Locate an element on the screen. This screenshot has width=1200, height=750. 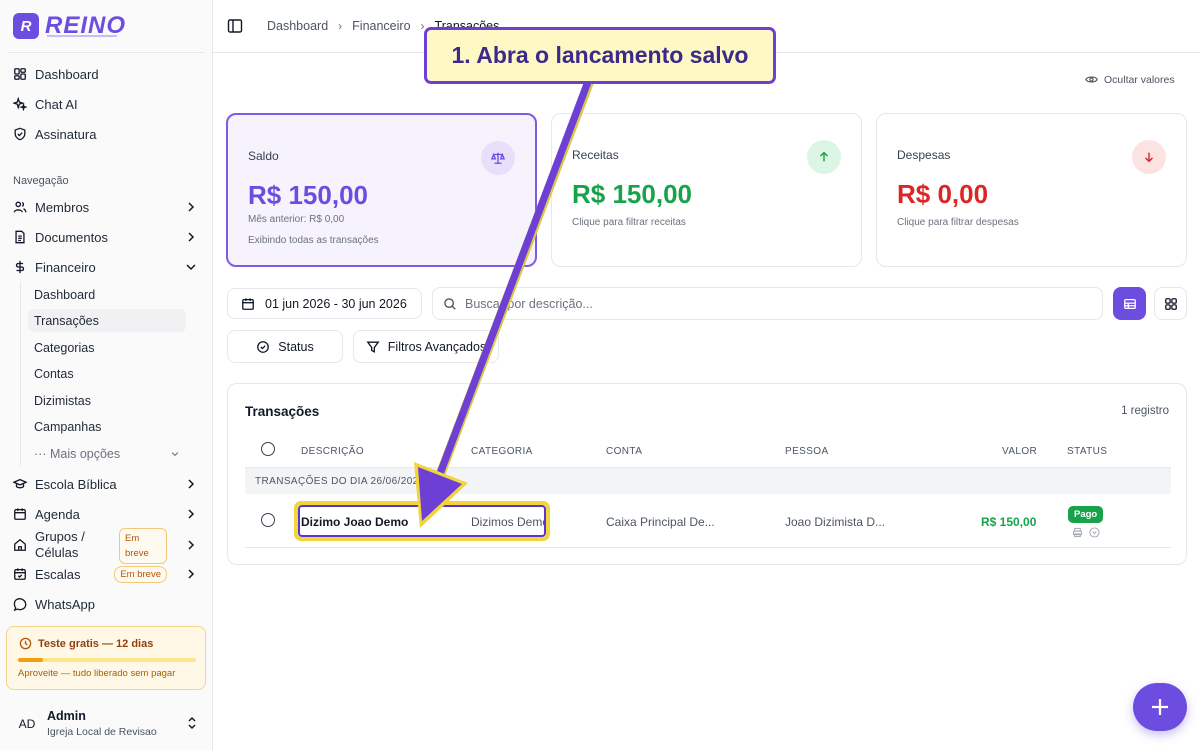
sidebar-item-financeiro: Financeiro is located at coordinates (106, 267).